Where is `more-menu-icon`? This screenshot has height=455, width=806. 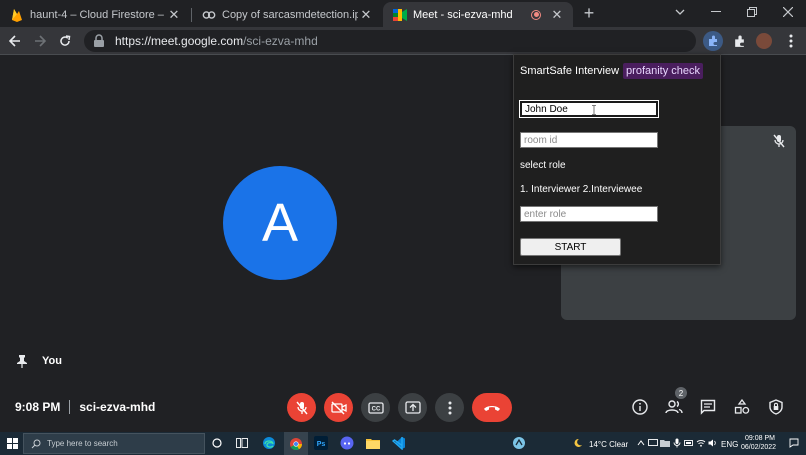 more-menu-icon is located at coordinates (791, 41).